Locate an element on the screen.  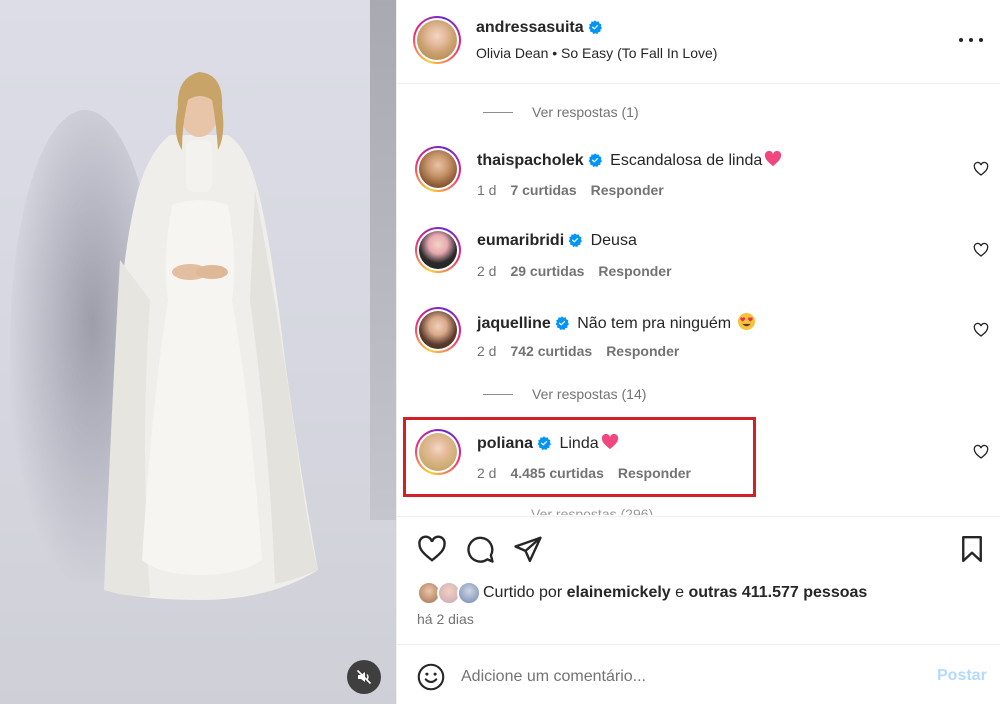
comment-text: Deusa is located at coordinates (613, 240).